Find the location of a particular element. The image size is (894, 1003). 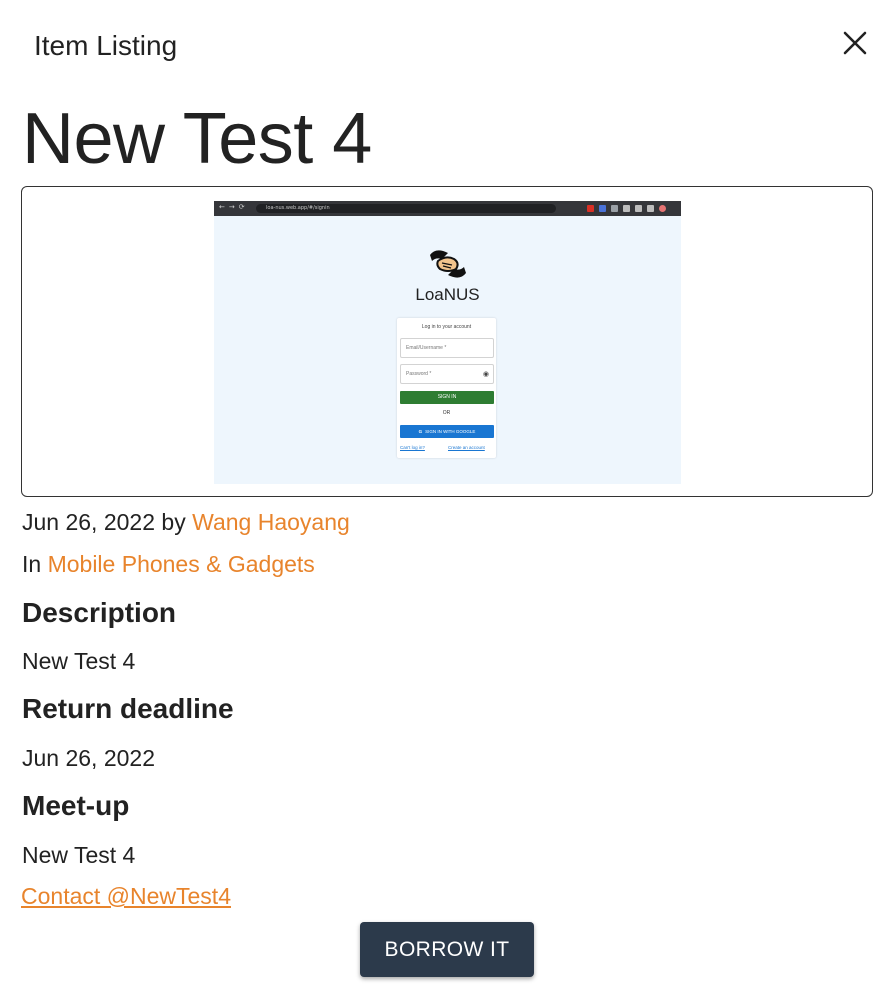

description-text: New Test 4 is located at coordinates (79, 661).